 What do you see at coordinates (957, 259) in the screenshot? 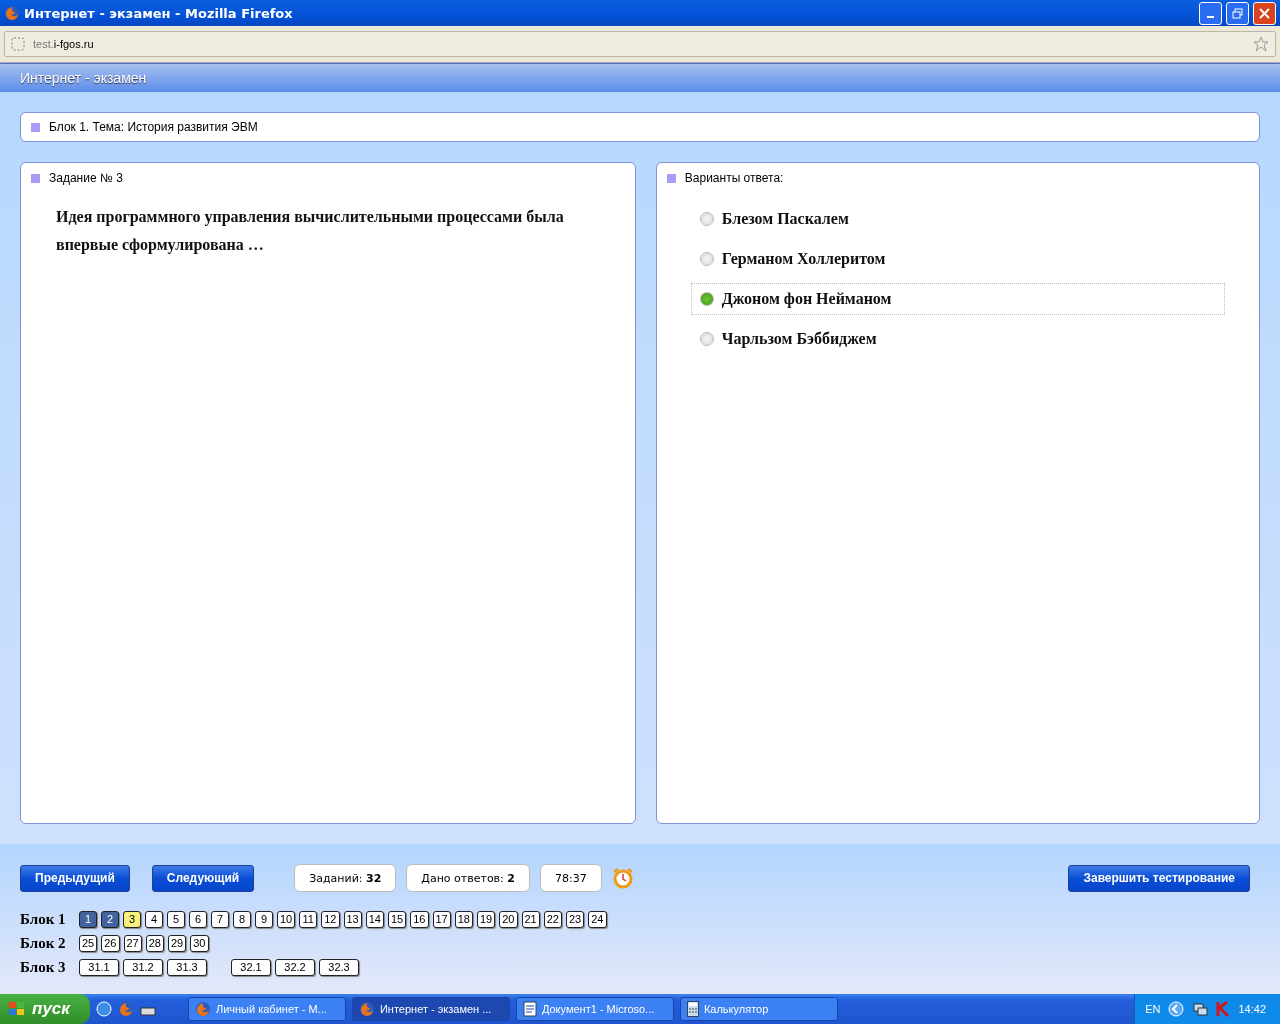
I see `answer-option: Германом Холлеритом` at bounding box center [957, 259].